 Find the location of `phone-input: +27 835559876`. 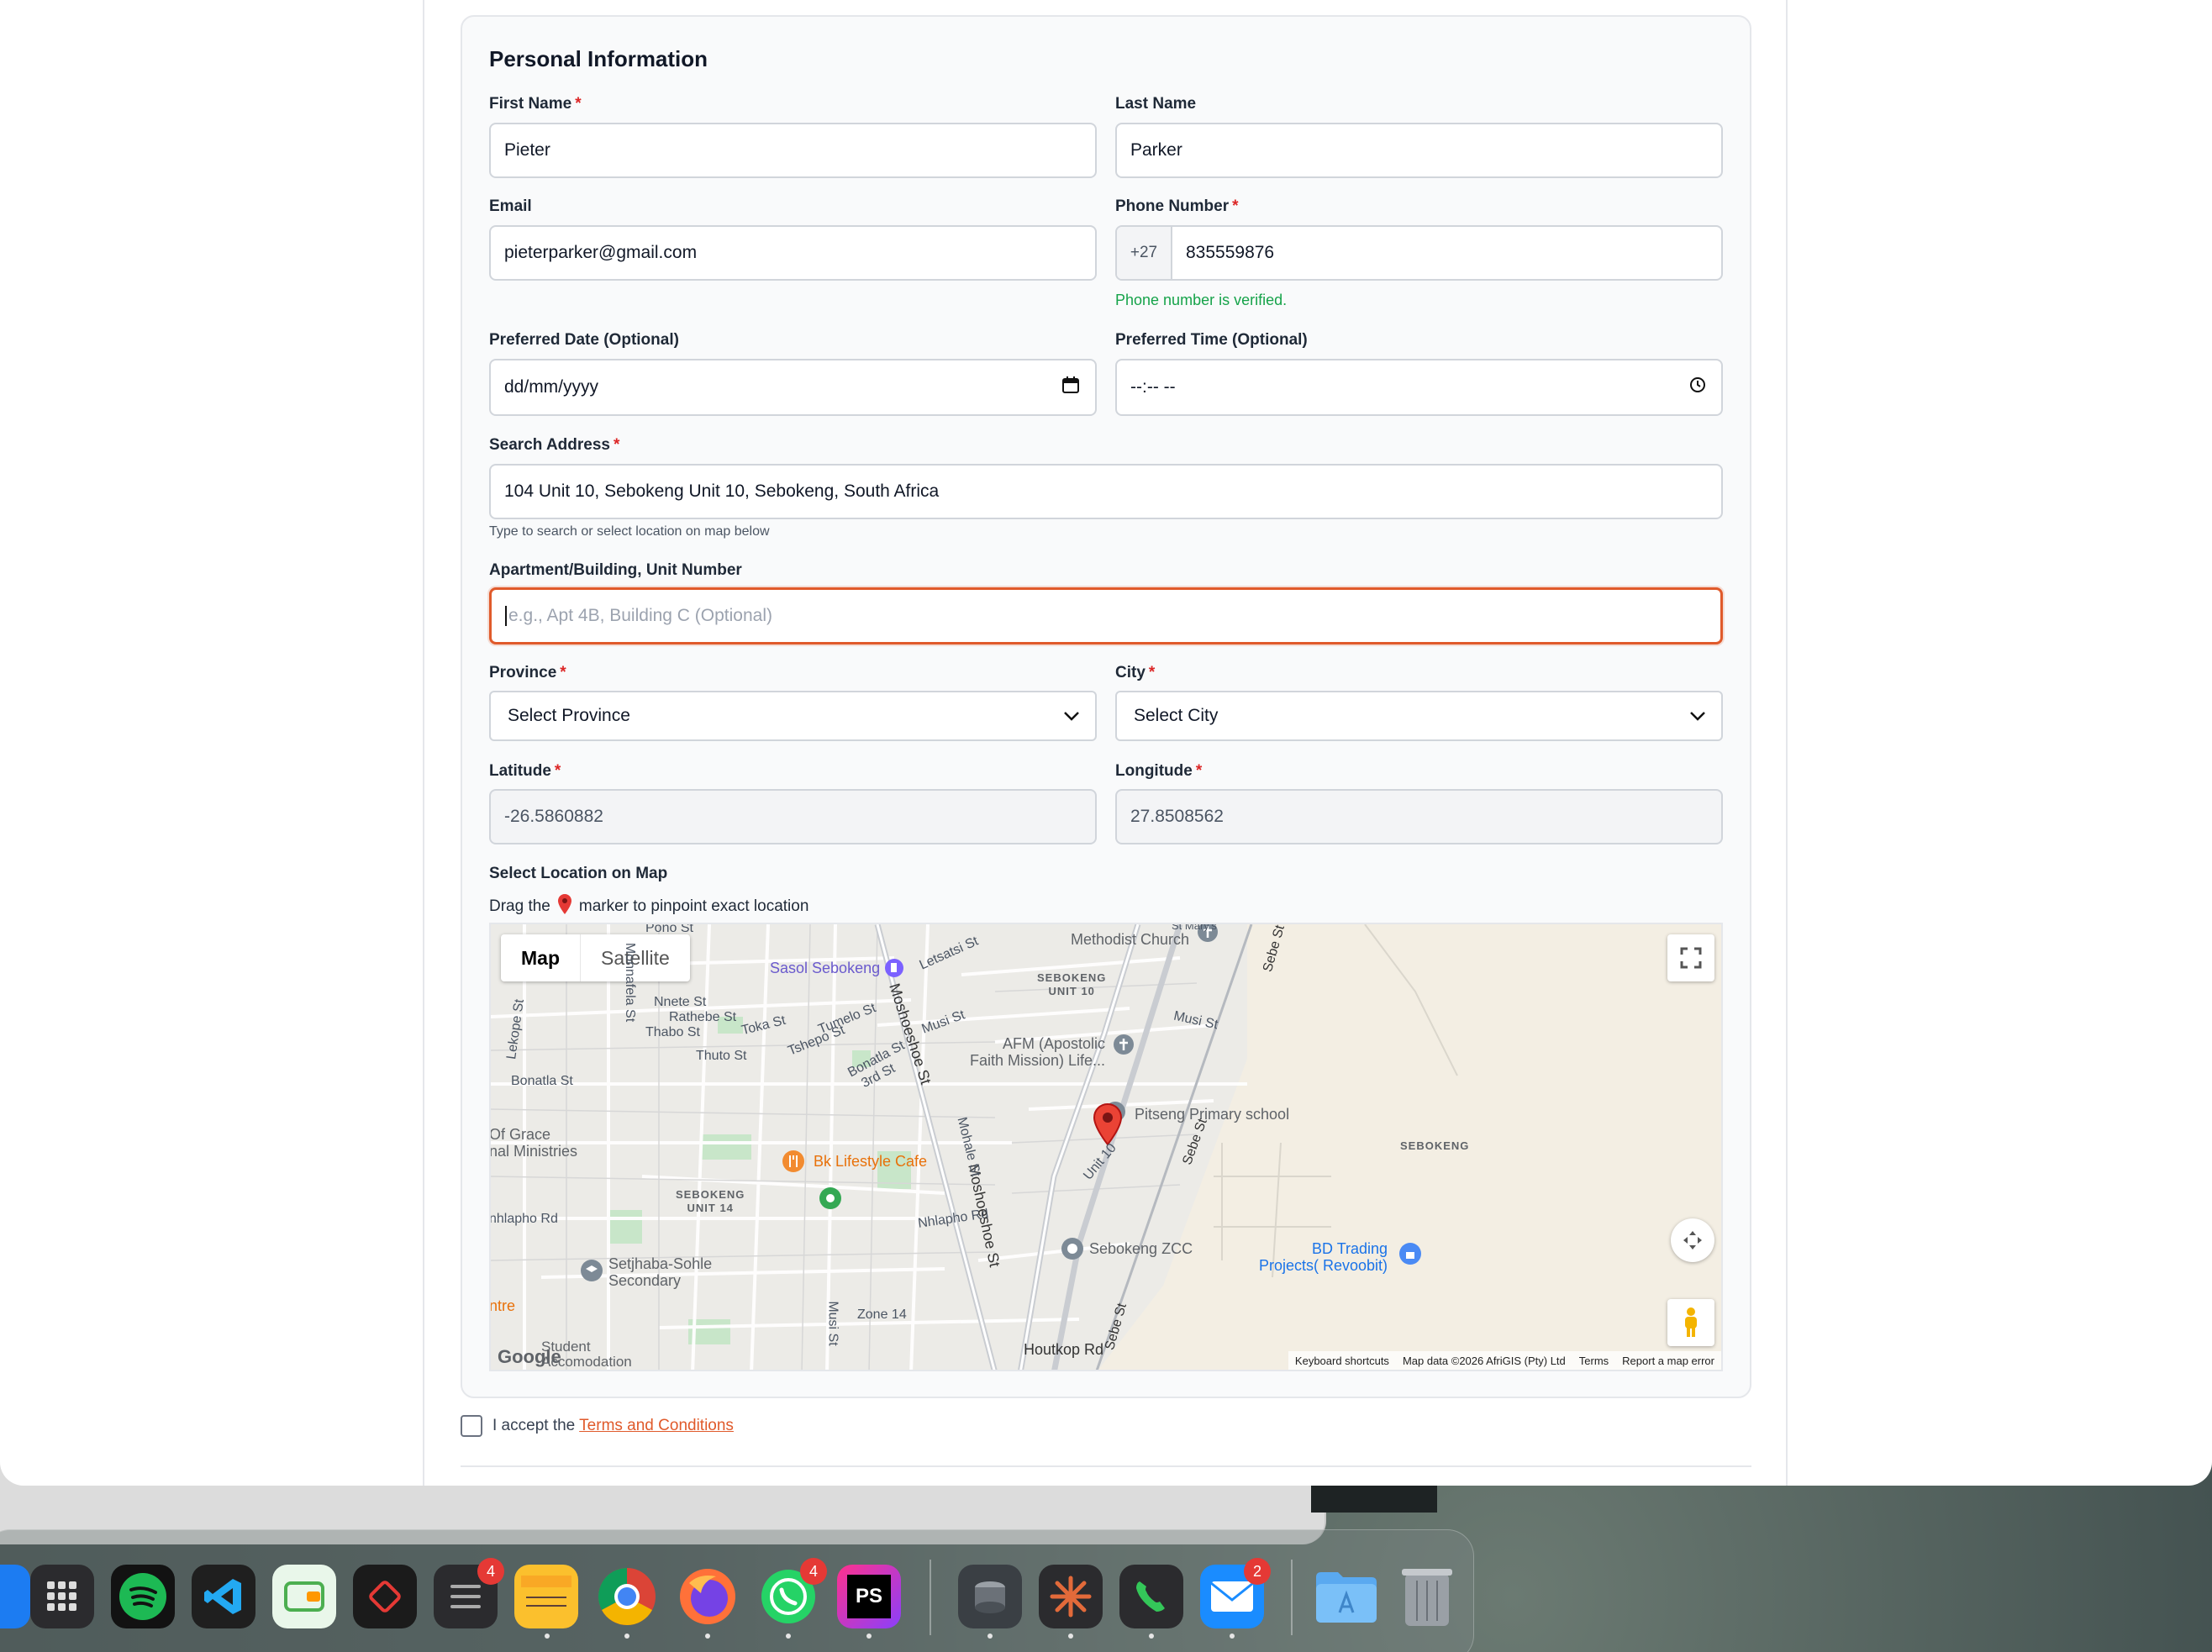

phone-input: +27 835559876 is located at coordinates (1419, 253).